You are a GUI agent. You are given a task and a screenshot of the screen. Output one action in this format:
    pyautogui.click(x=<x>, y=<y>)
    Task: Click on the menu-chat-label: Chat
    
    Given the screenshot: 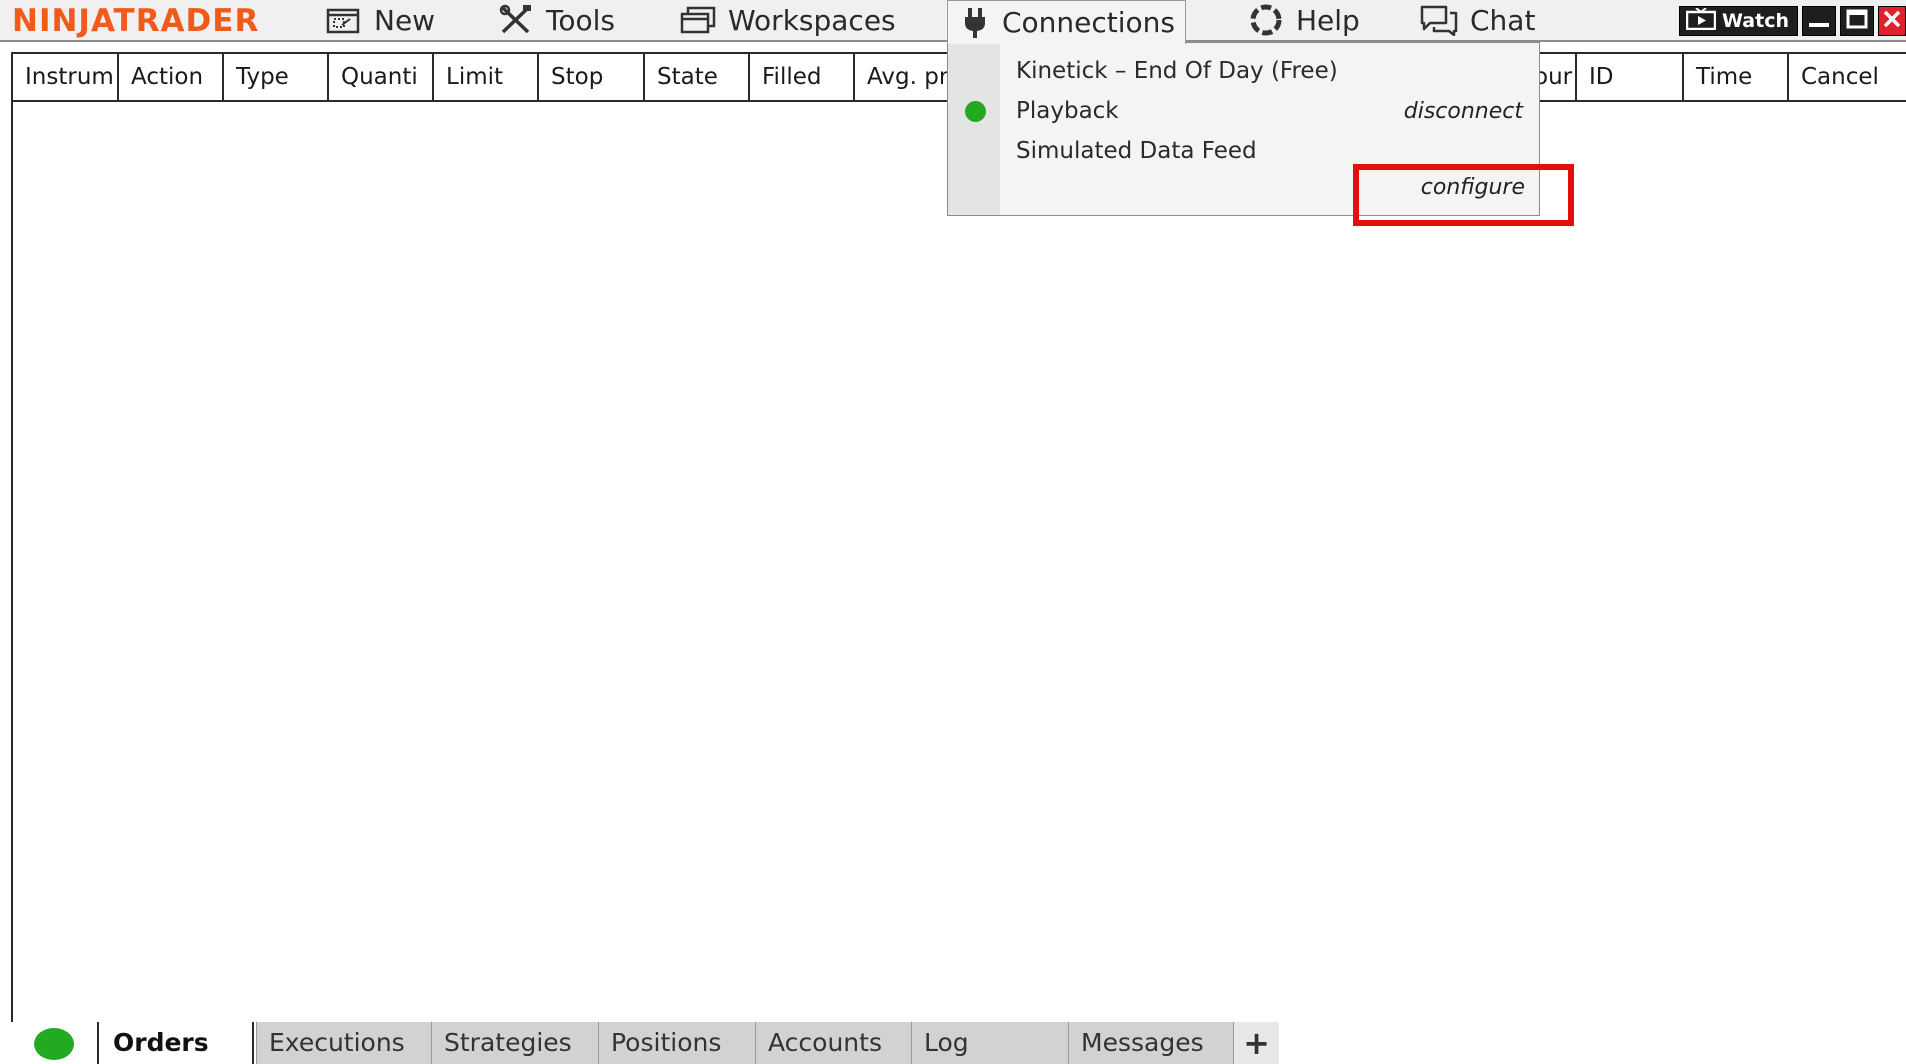 What is the action you would take?
    pyautogui.click(x=1503, y=20)
    